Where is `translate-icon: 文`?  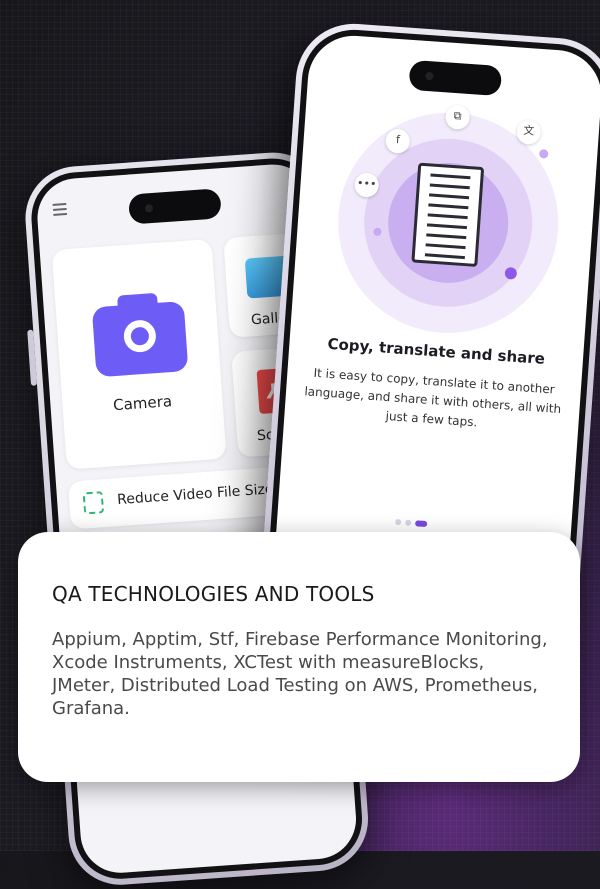
translate-icon: 文 is located at coordinates (528, 132).